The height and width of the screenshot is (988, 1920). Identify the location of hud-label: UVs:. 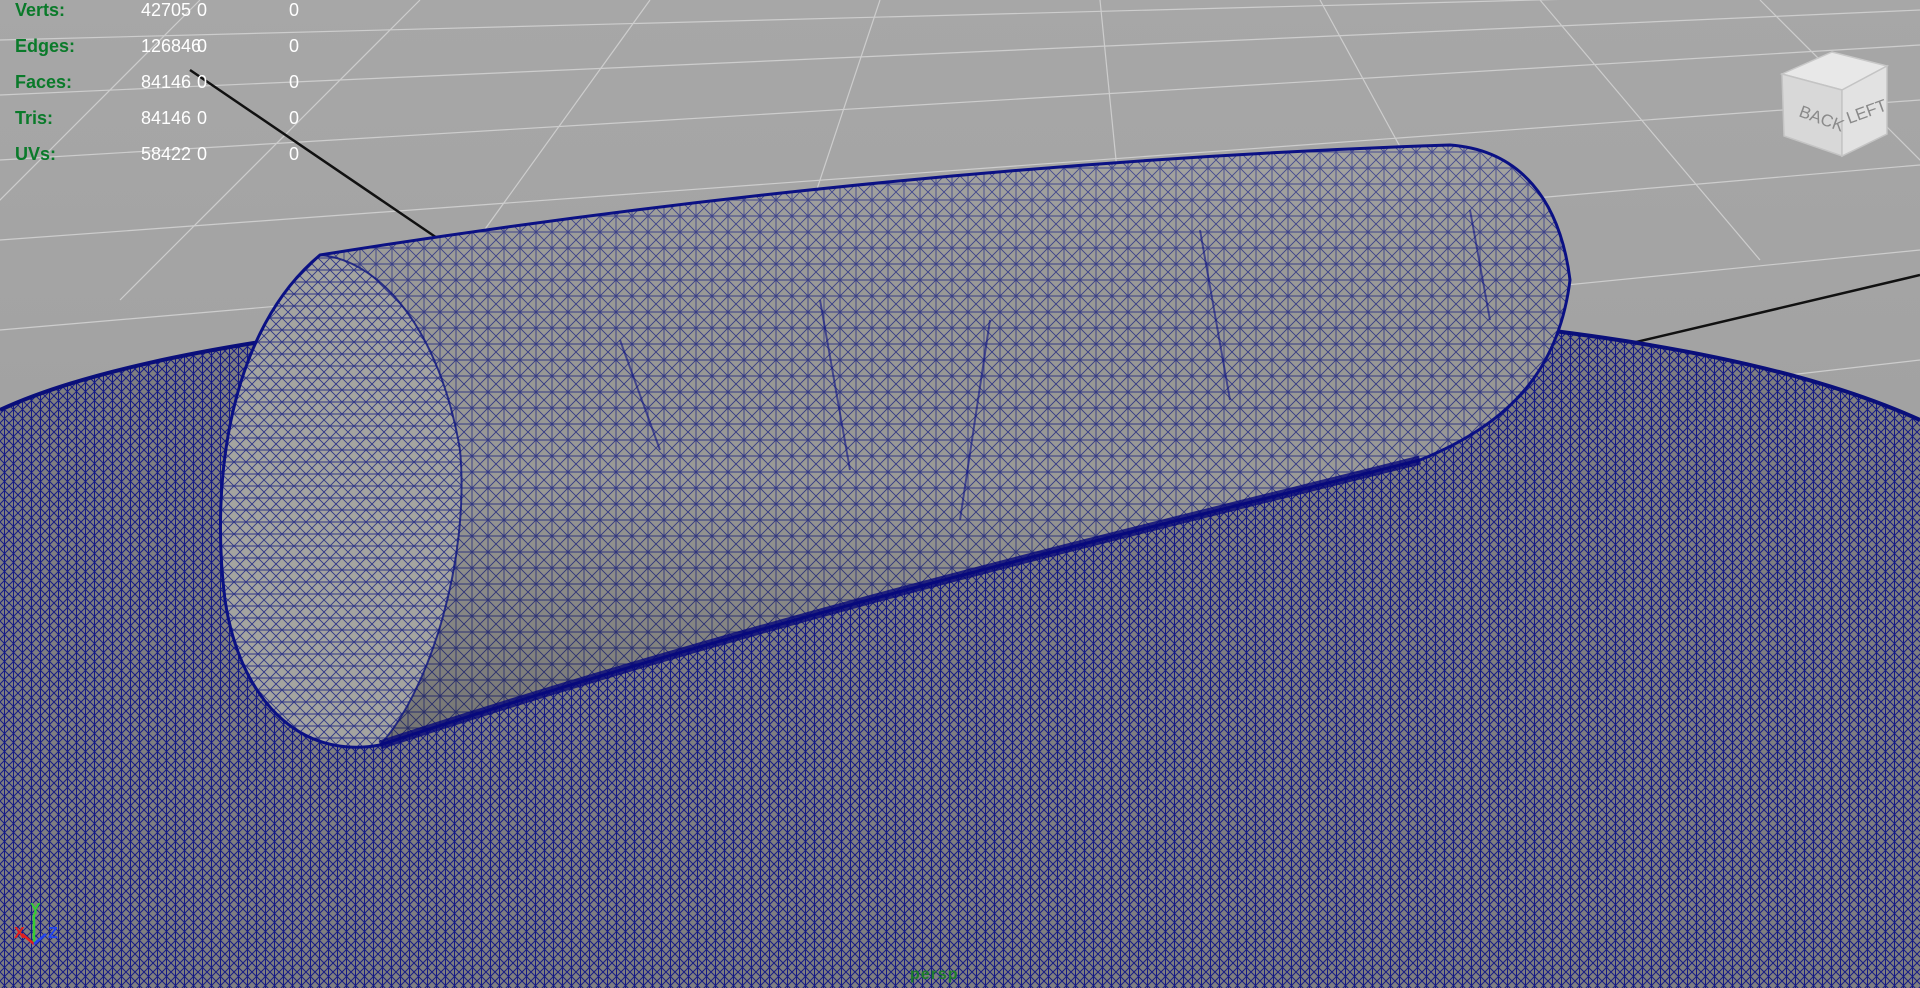
(36, 154).